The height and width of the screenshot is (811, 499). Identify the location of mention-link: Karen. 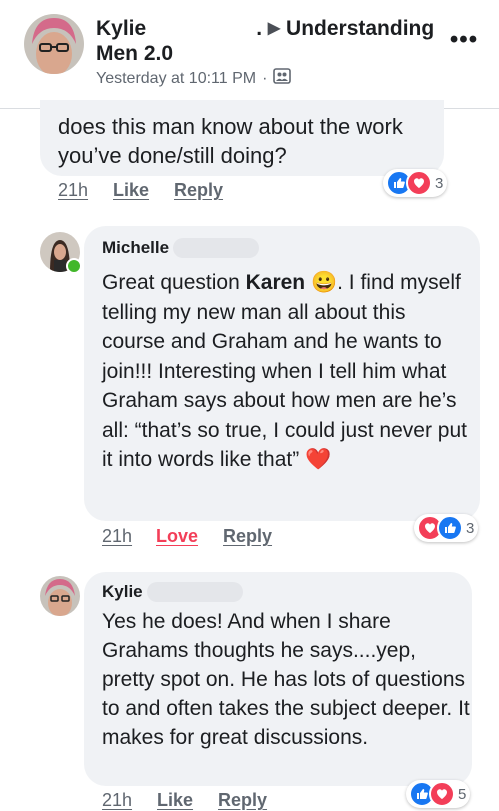
(276, 282).